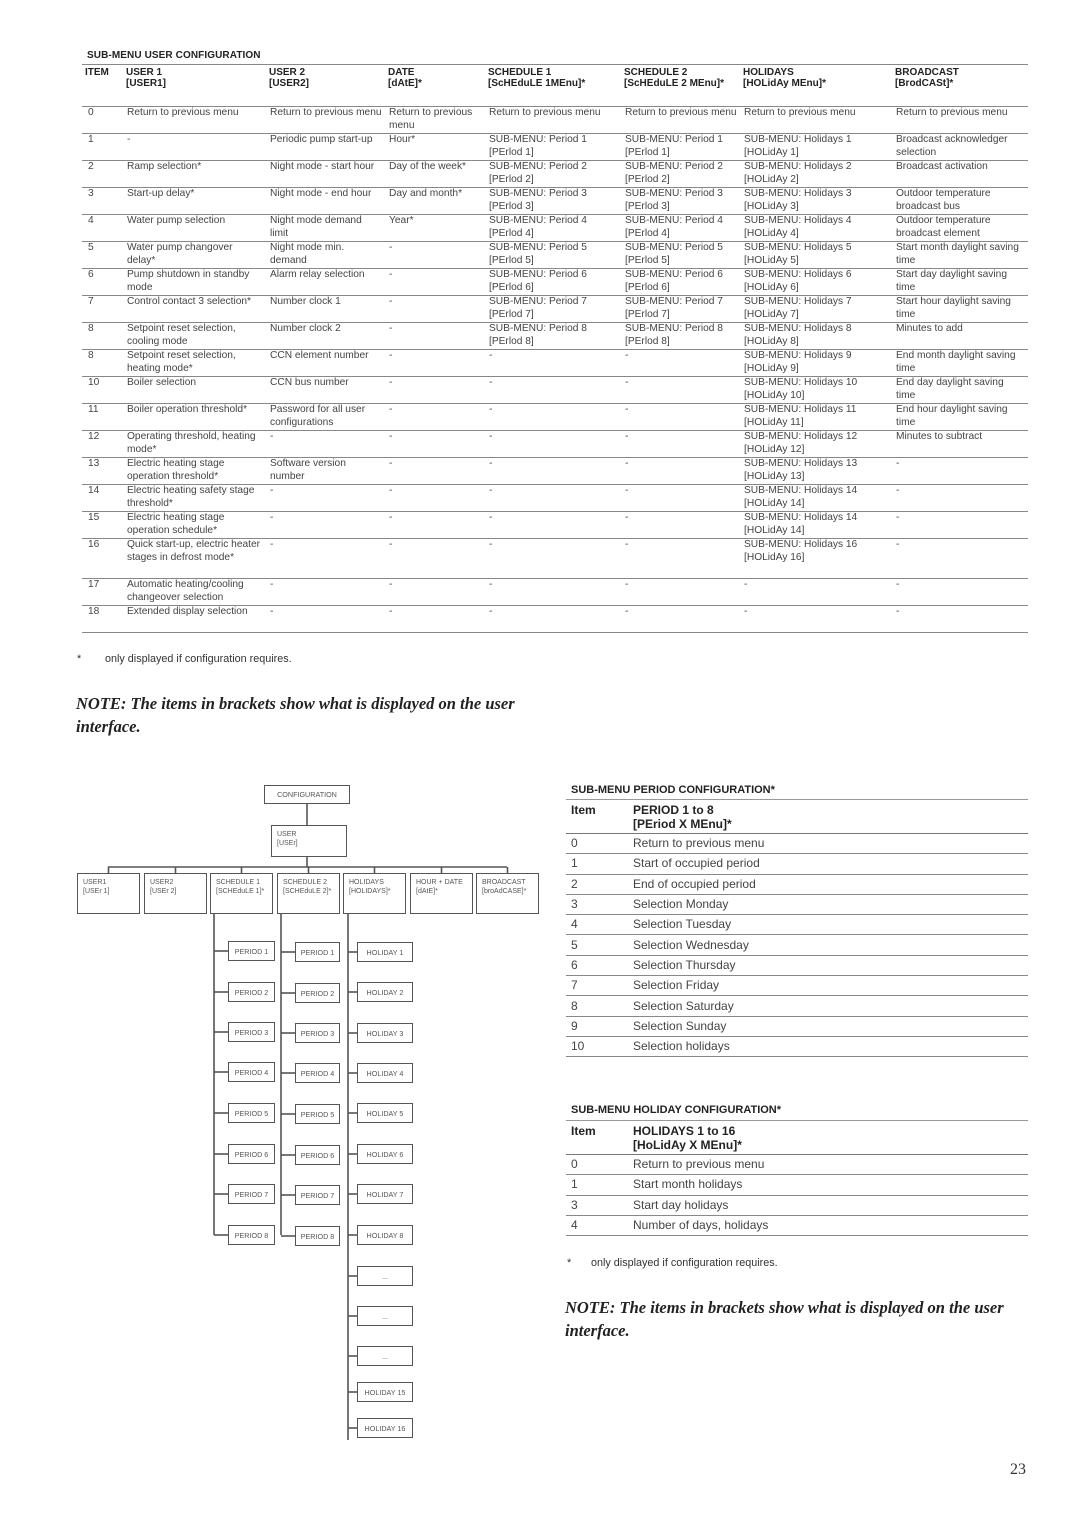 The width and height of the screenshot is (1080, 1527). I want to click on column-header-title: USER 2, so click(287, 72).